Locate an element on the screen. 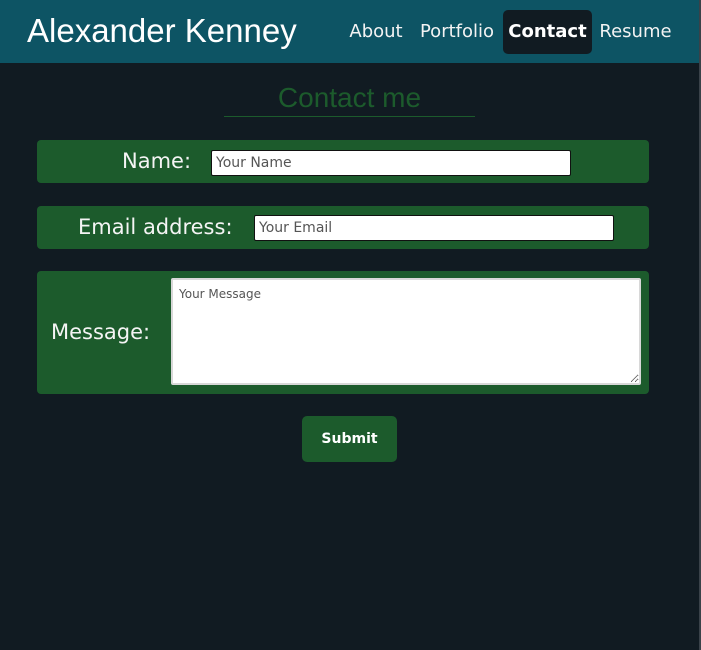 The width and height of the screenshot is (701, 650). nav-link-portfolio: Portfolio is located at coordinates (457, 32).